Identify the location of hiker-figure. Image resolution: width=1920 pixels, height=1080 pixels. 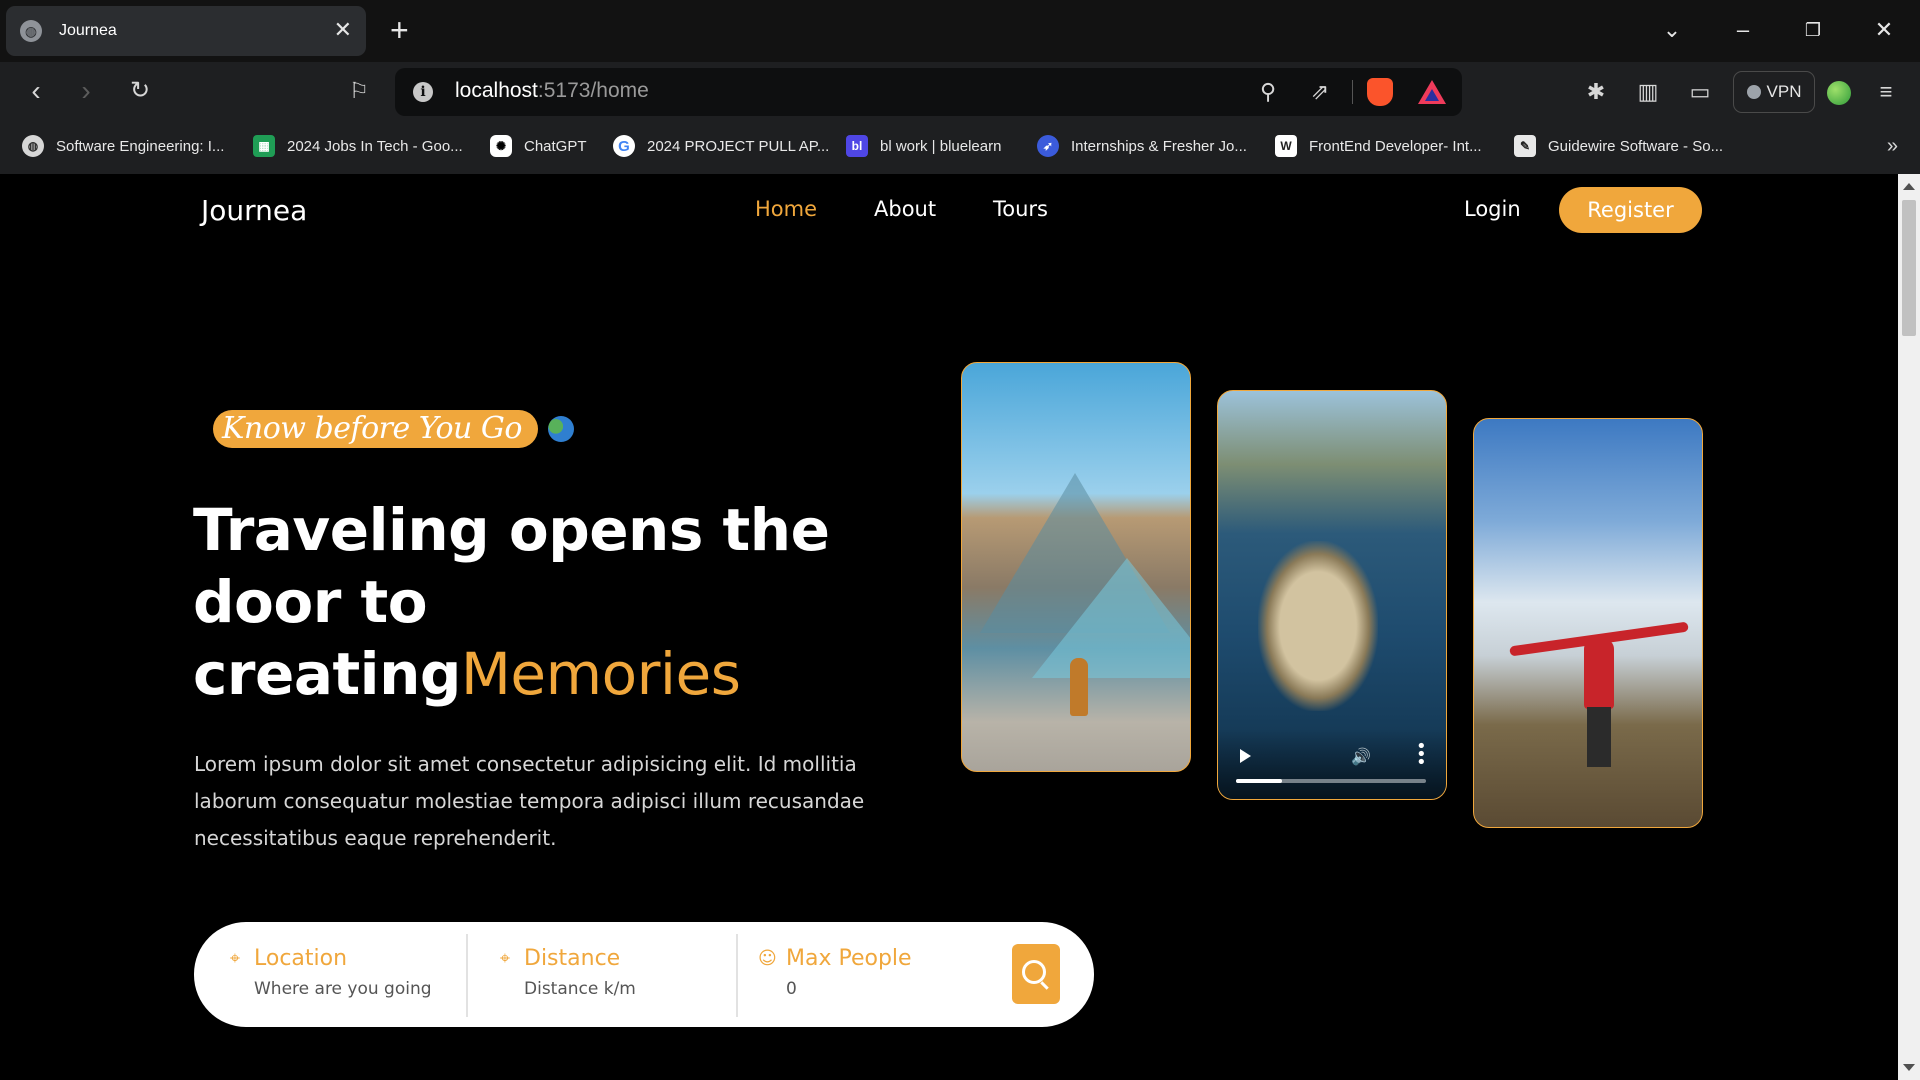
(1599, 674).